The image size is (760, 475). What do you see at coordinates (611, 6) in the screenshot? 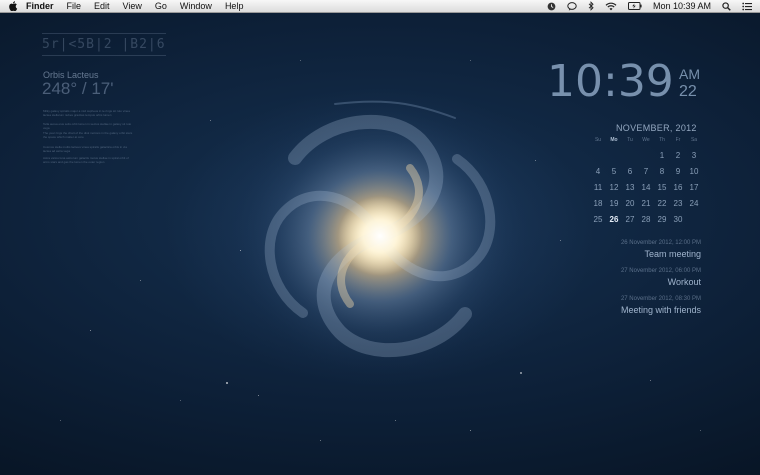
I see `wifi-icon` at bounding box center [611, 6].